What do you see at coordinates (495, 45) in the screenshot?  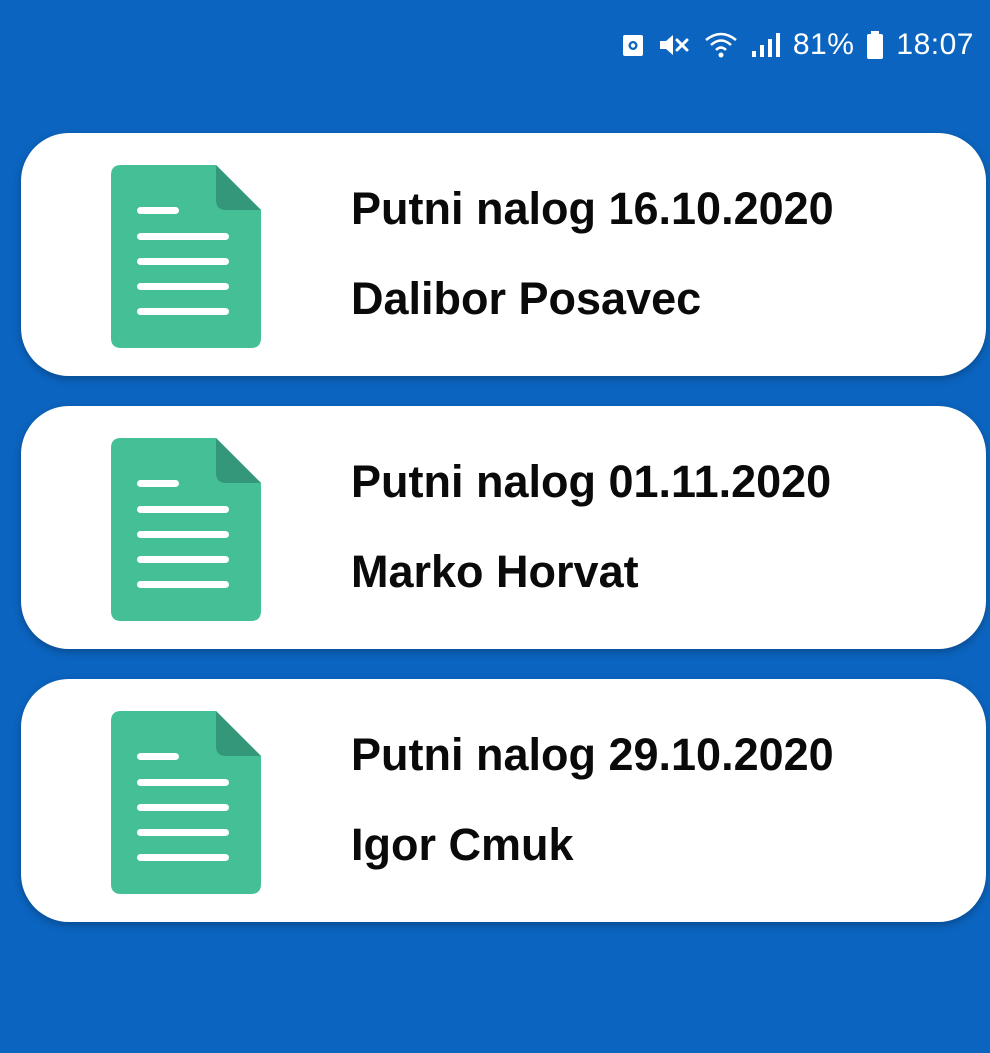 I see `status-bar: 81% 18:07` at bounding box center [495, 45].